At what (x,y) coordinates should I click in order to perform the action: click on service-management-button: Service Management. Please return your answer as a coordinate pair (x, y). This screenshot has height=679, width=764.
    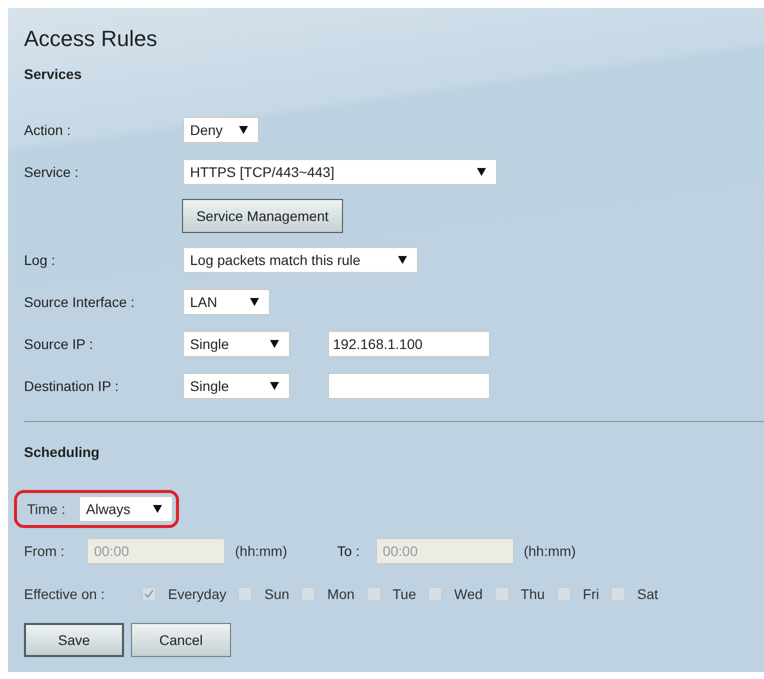
    Looking at the image, I should click on (262, 216).